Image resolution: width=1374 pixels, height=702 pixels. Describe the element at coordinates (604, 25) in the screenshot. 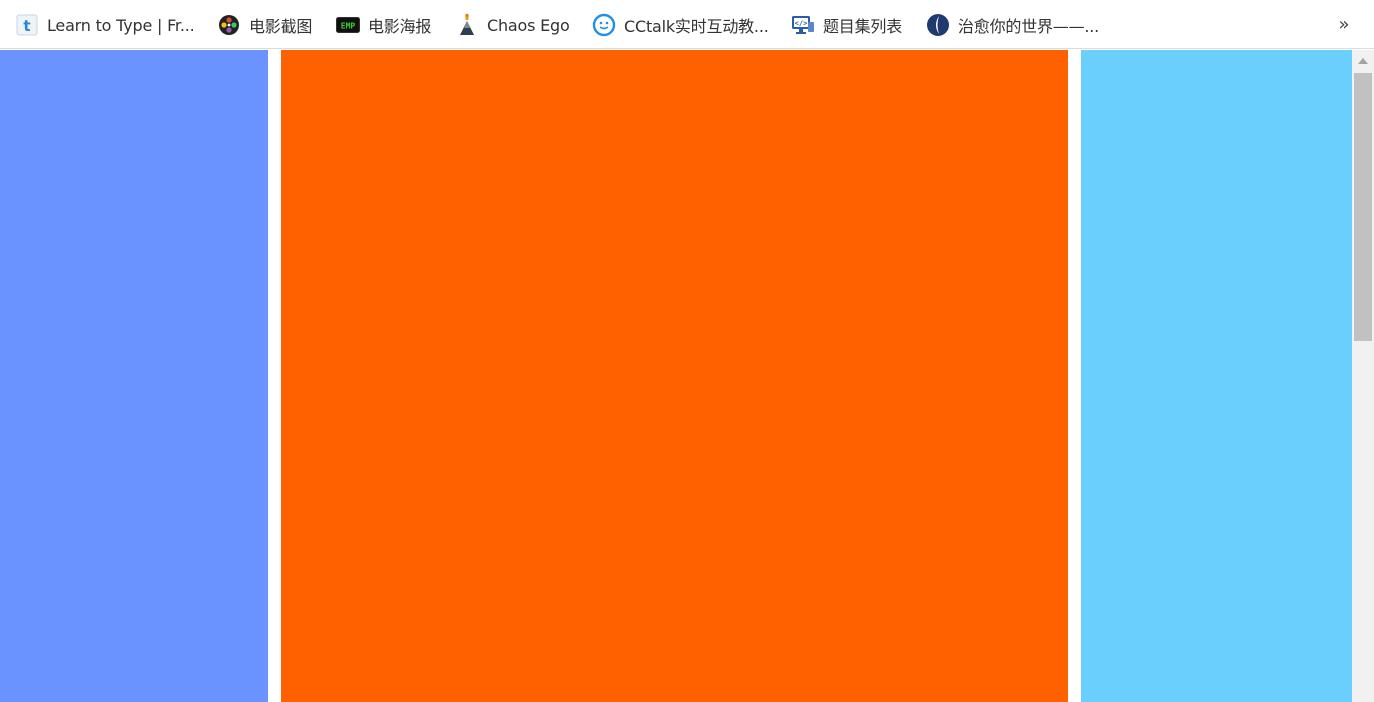

I see `cctalk-face-icon` at that location.